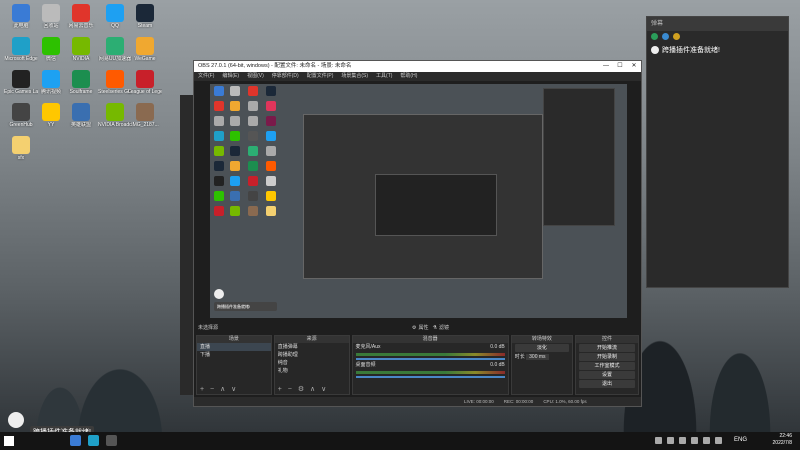  Describe the element at coordinates (115, 92) in the screenshot. I see `desktop-icon-label: Steelseries GG` at that location.